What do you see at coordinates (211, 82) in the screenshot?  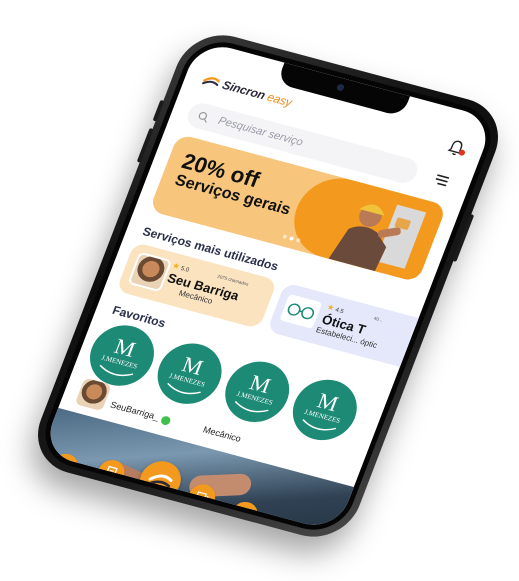 I see `sincron-logo-icon` at bounding box center [211, 82].